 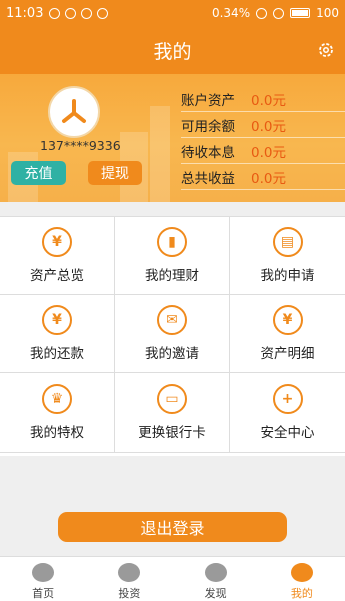 I want to click on withdraw-button: 提现, so click(x=115, y=173).